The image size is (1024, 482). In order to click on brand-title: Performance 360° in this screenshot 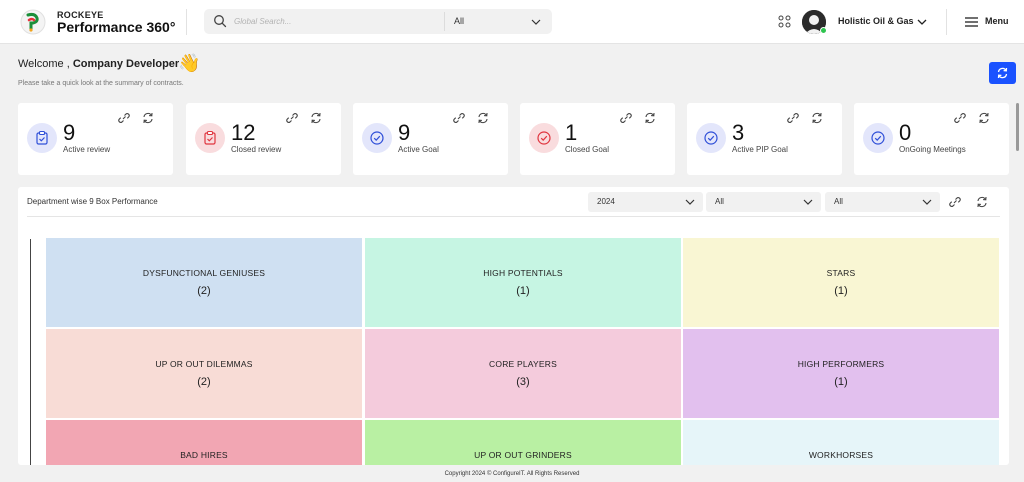, I will do `click(116, 27)`.